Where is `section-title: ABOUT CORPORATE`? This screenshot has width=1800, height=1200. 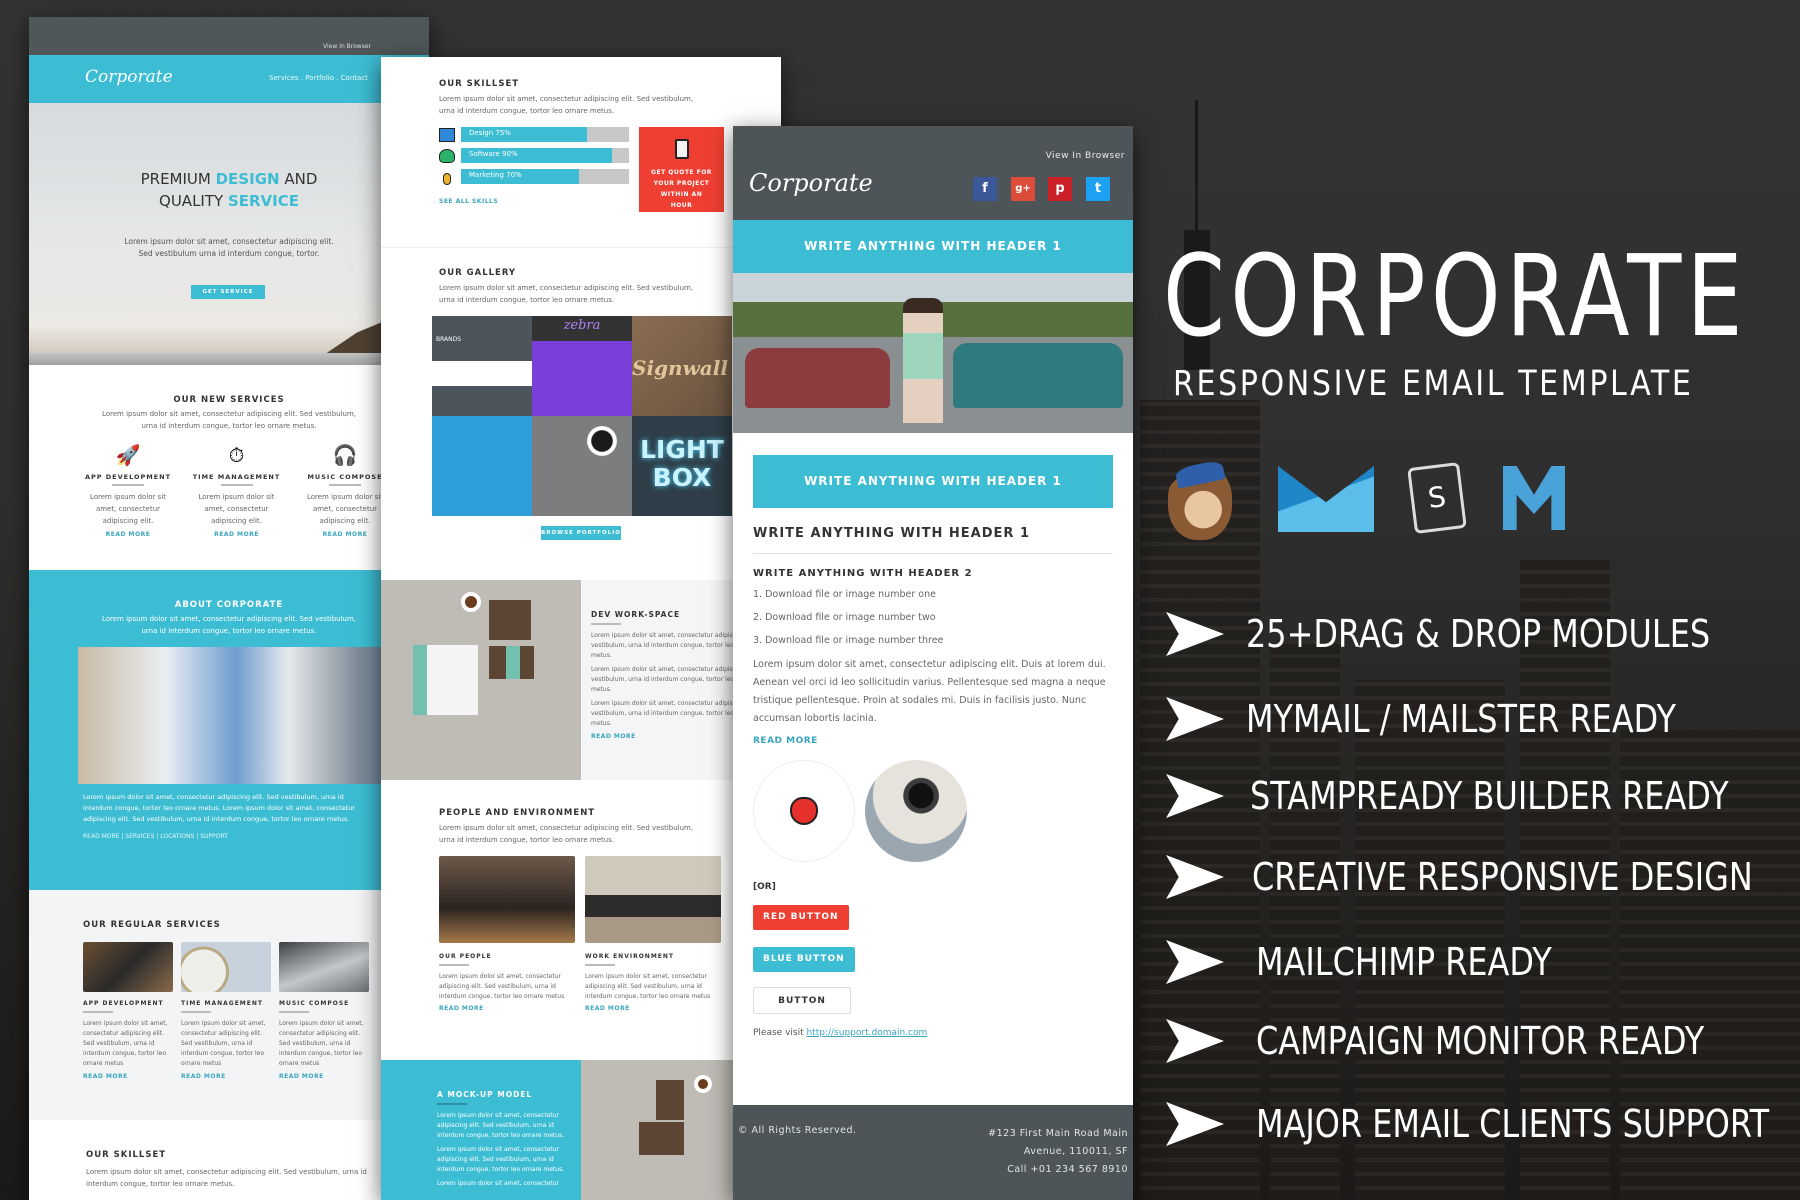
section-title: ABOUT CORPORATE is located at coordinates (229, 605).